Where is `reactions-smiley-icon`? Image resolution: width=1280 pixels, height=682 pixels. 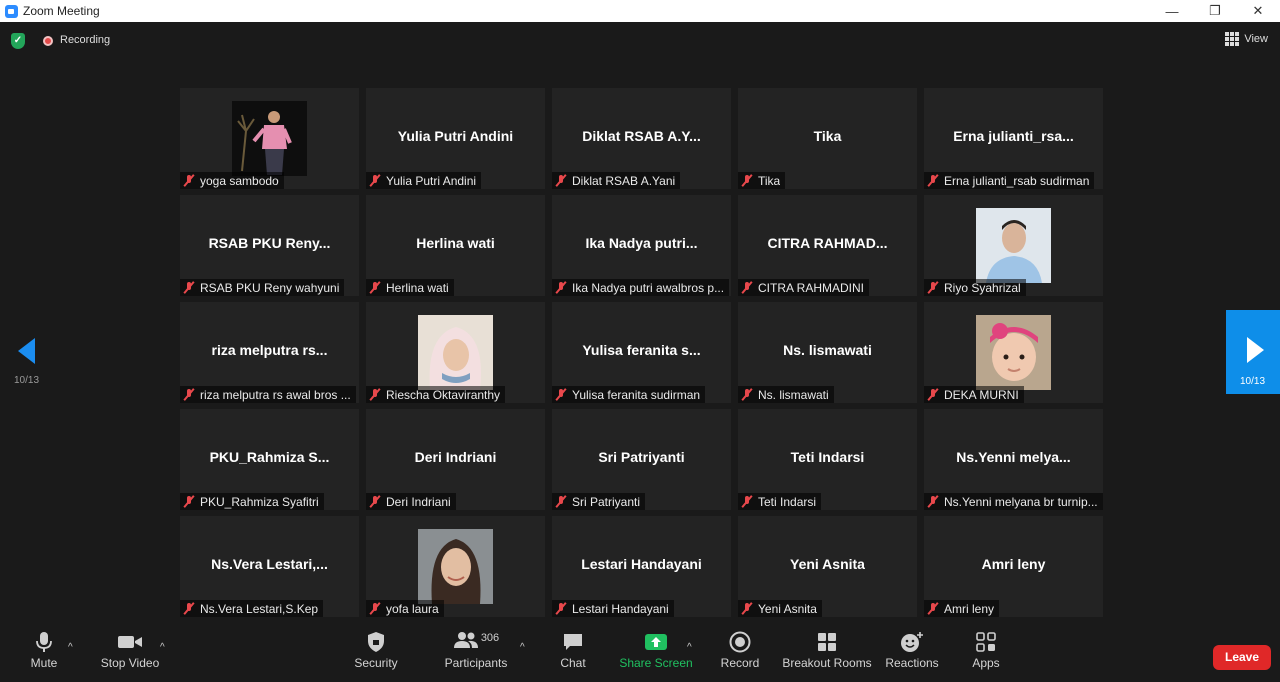
reactions-smiley-icon is located at coordinates (912, 642).